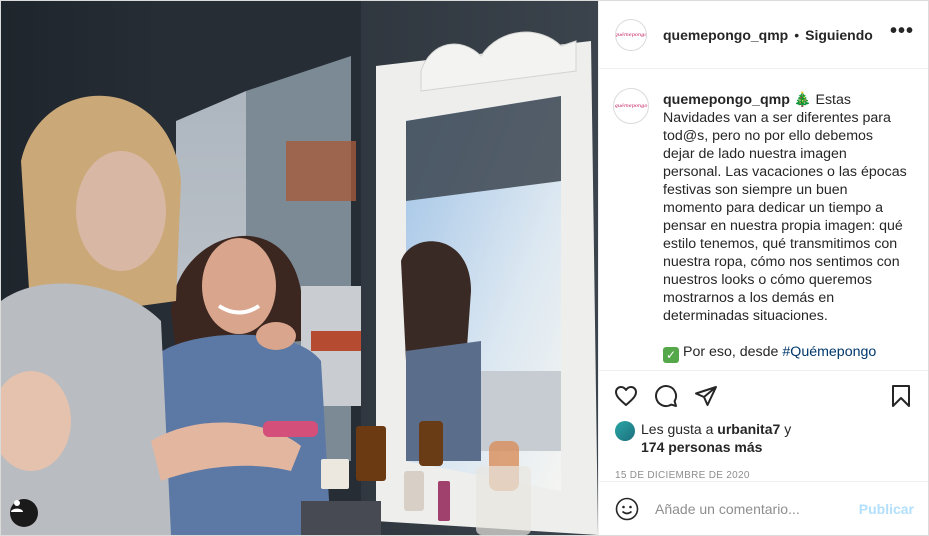 This screenshot has height=536, width=929. What do you see at coordinates (17, 506) in the screenshot?
I see `person-icon` at bounding box center [17, 506].